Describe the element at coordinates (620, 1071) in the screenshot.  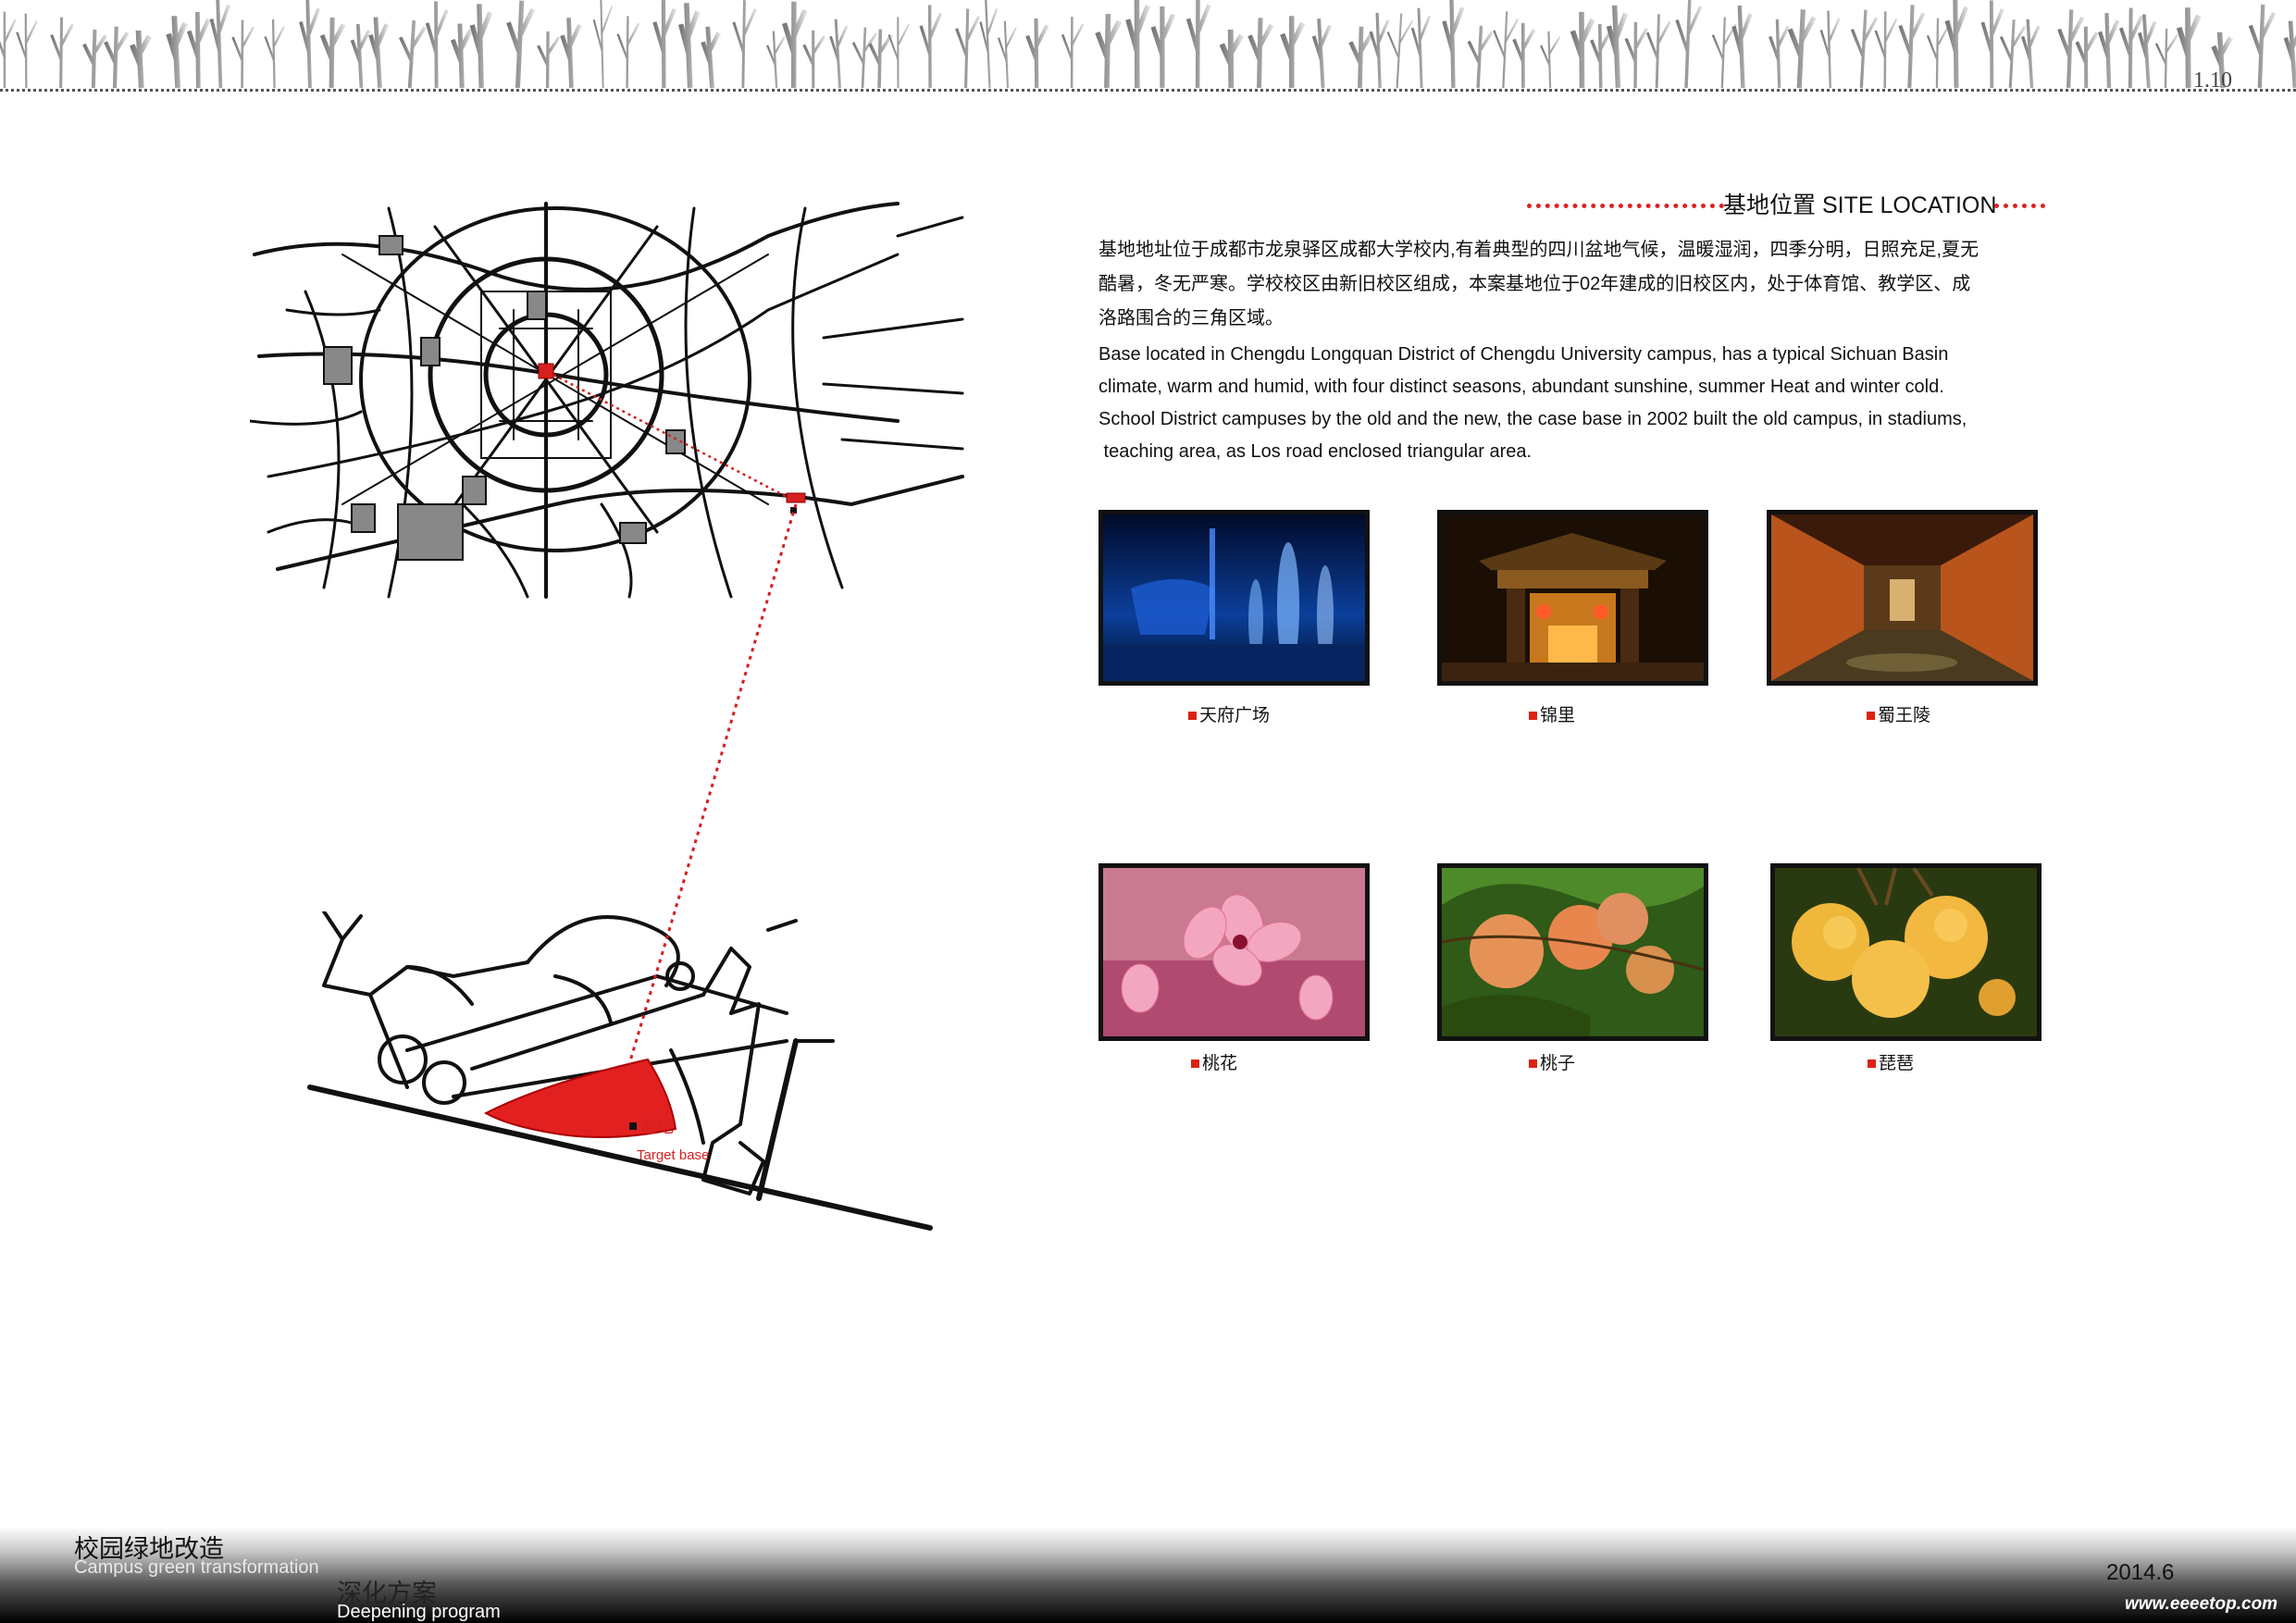
I see `site-location-map: 基地 Target base` at that location.